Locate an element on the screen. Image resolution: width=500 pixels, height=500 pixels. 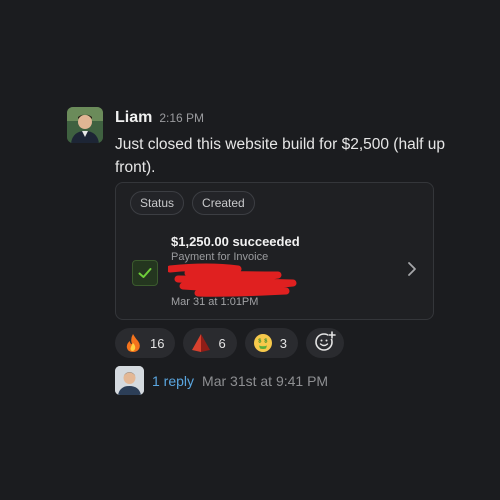
chevron-right-icon is located at coordinates (412, 271).